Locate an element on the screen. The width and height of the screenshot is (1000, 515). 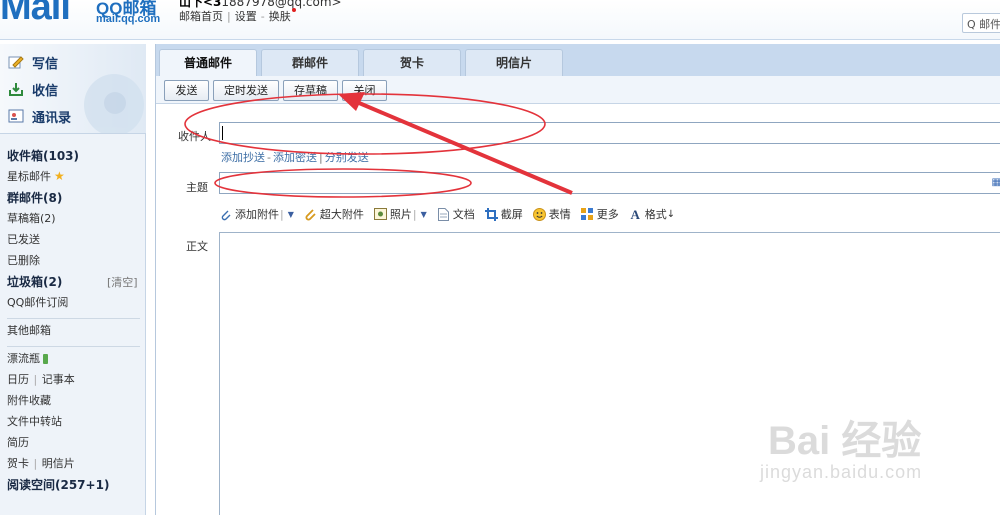
logo-mail-text: Mail is located at coordinates (35, 14).